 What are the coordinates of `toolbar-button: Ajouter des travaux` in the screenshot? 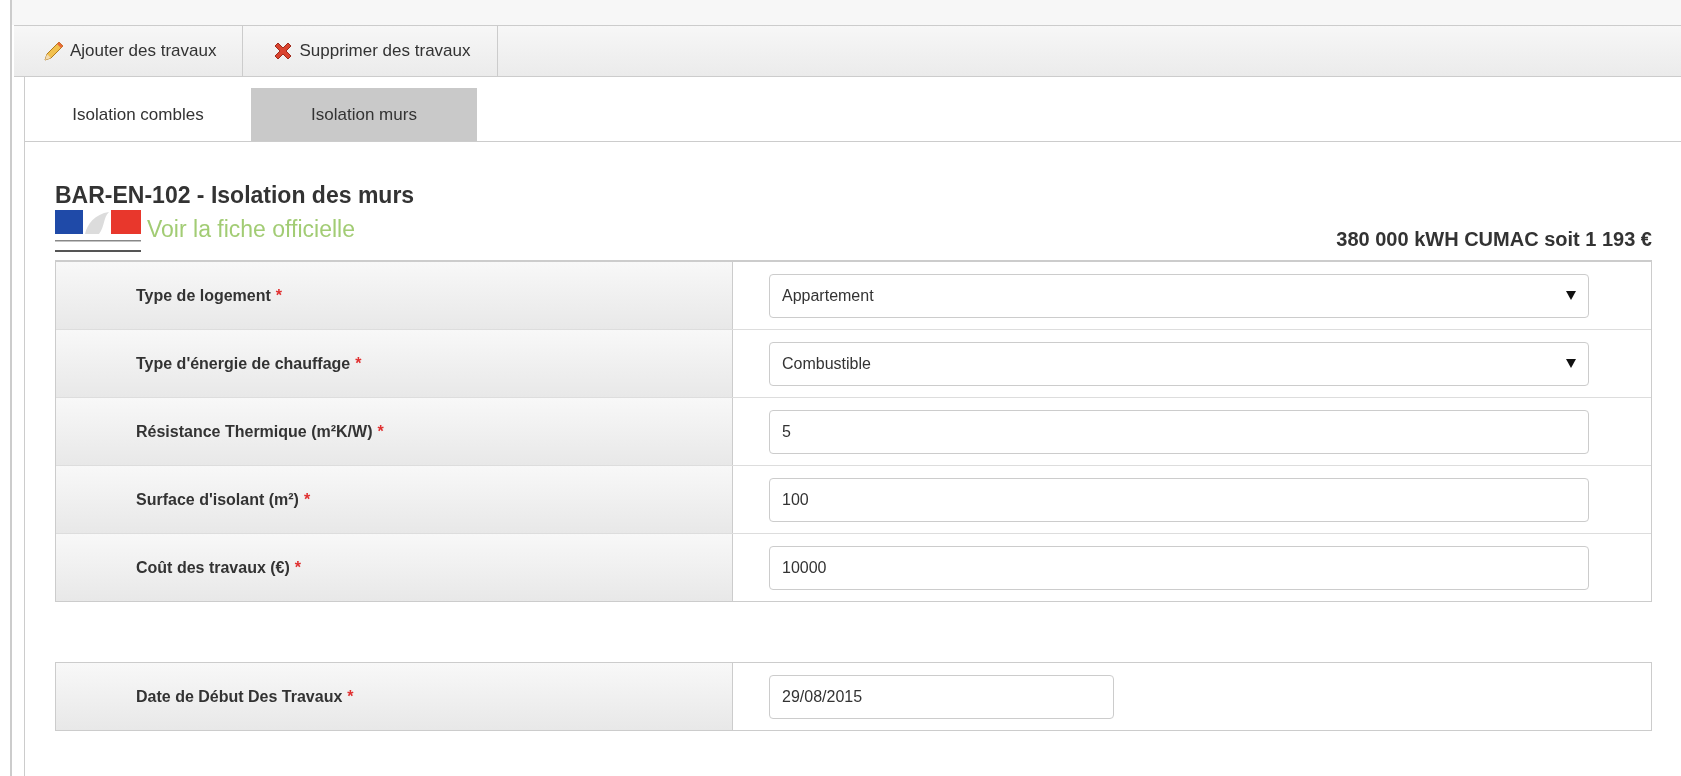 It's located at (129, 51).